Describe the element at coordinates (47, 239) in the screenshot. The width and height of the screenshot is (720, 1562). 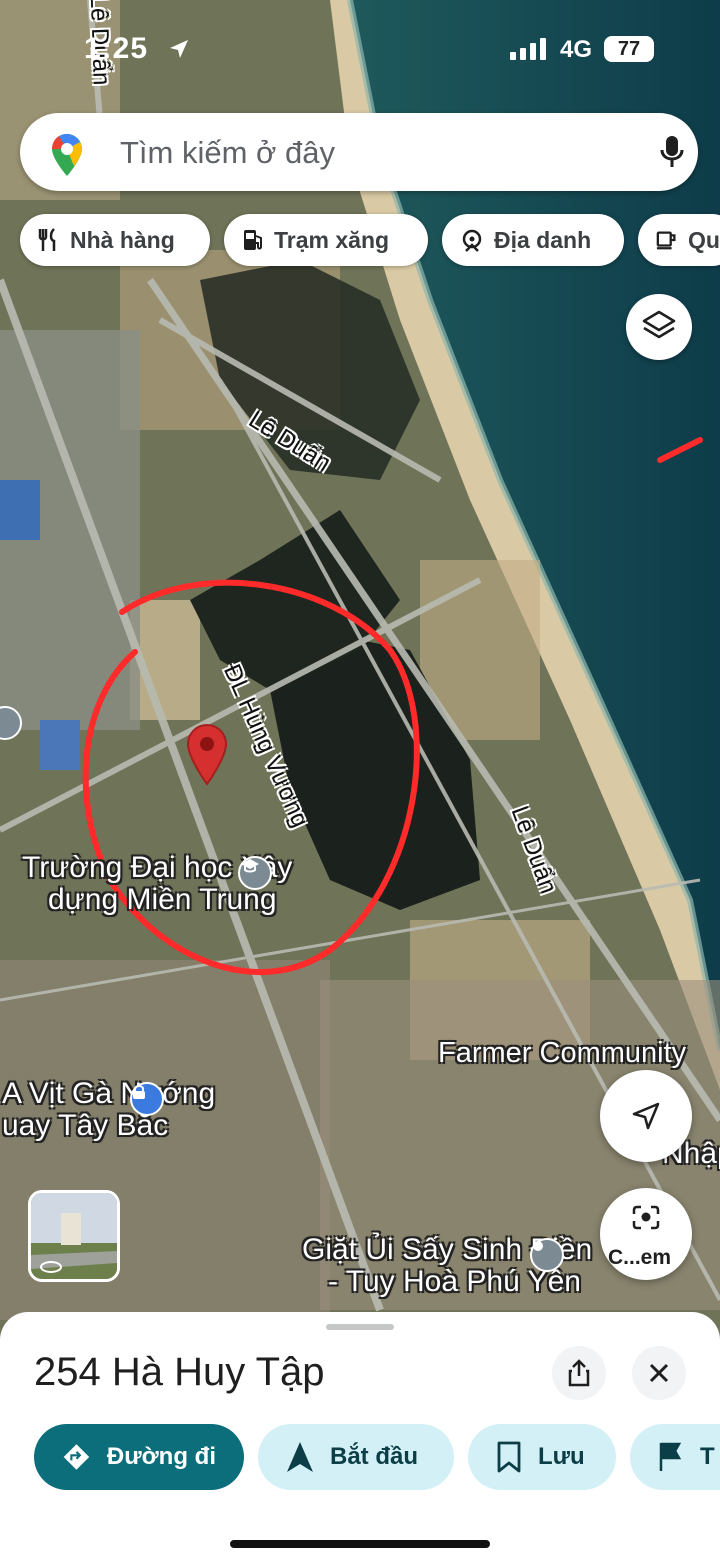
I see `restaurant-icon` at that location.